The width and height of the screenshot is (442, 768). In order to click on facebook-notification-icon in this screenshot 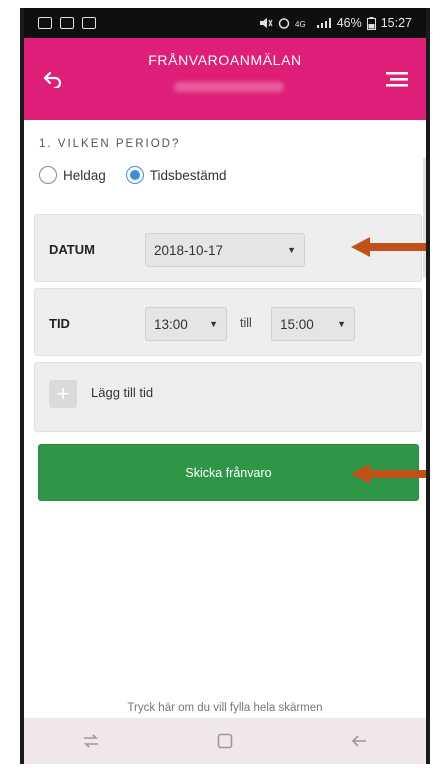, I will do `click(67, 23)`.